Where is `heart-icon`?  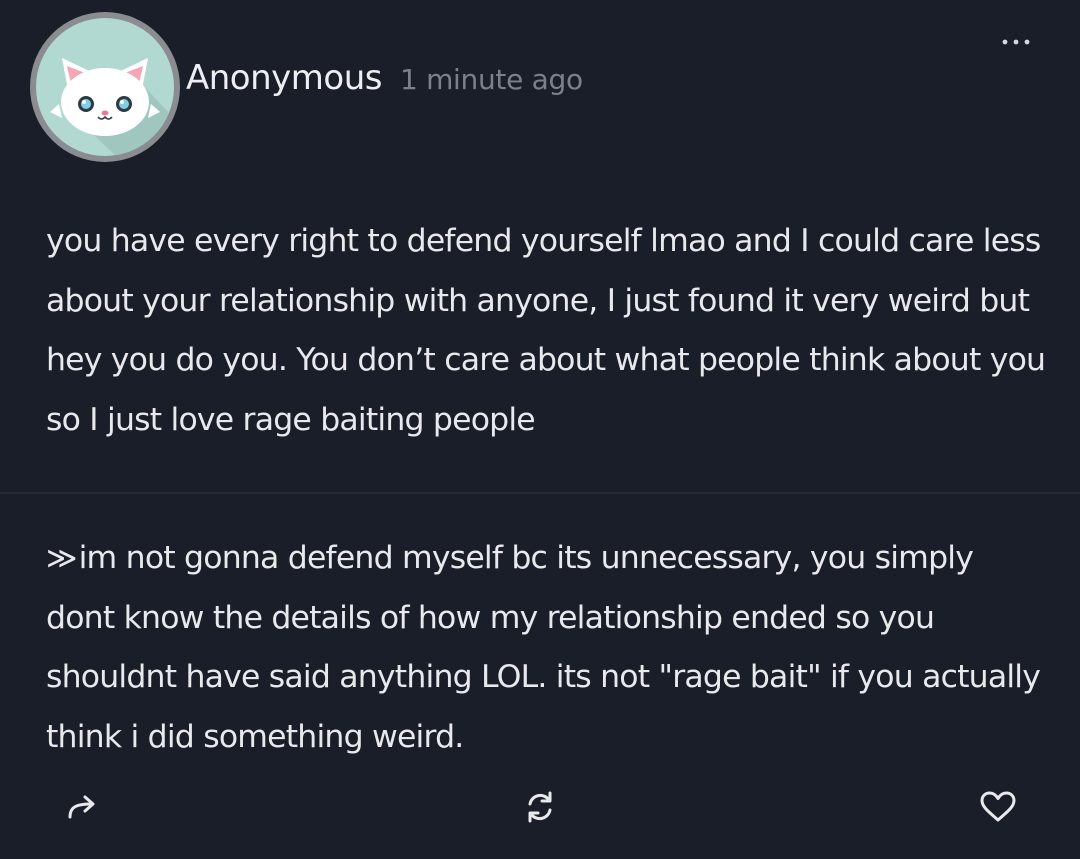
heart-icon is located at coordinates (998, 806).